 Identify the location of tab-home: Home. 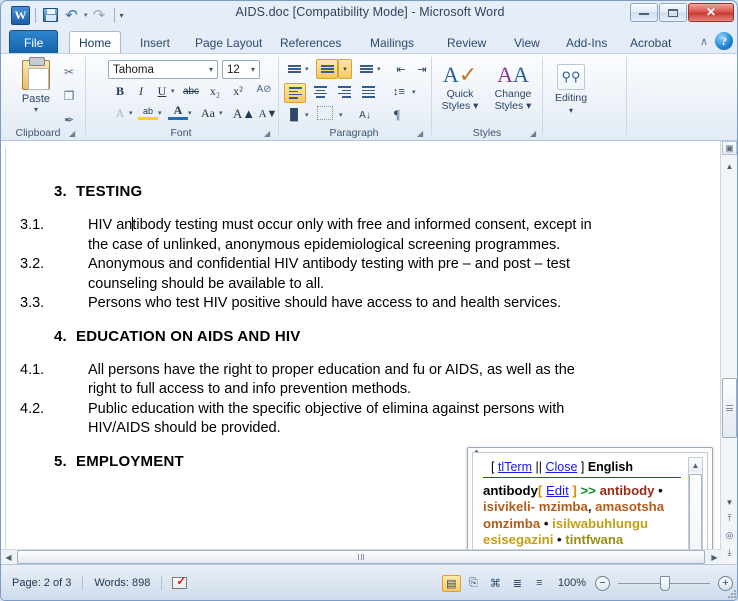
(95, 42).